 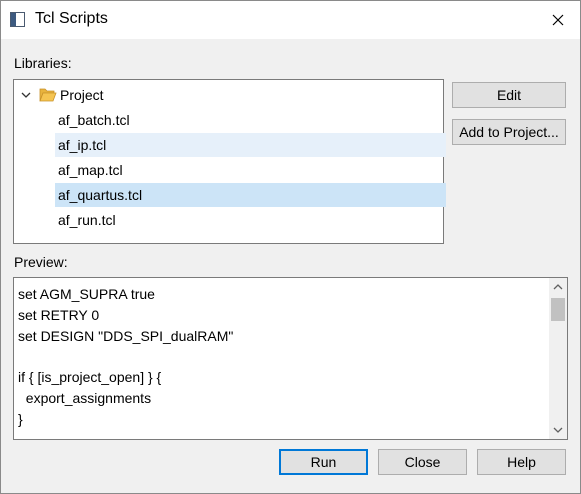 What do you see at coordinates (250, 220) in the screenshot?
I see `tree-item-af-run: af_run.tcl` at bounding box center [250, 220].